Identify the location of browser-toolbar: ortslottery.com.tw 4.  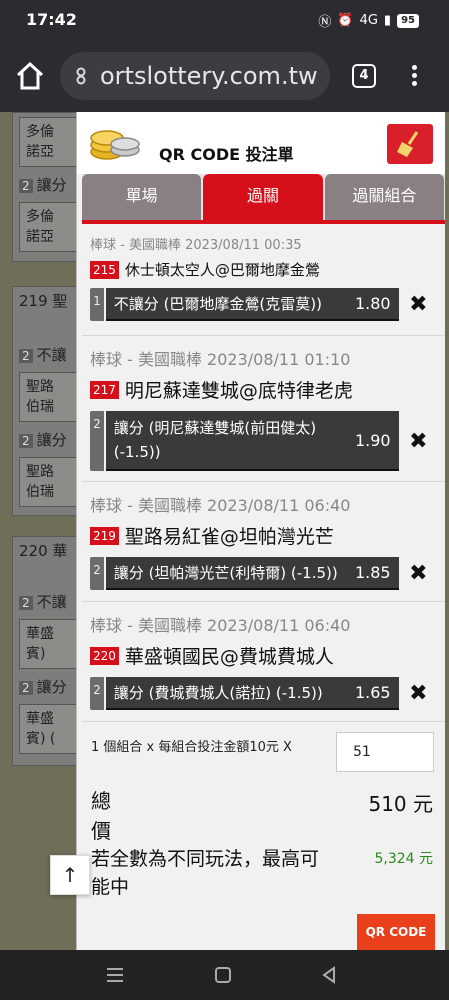
(224, 76).